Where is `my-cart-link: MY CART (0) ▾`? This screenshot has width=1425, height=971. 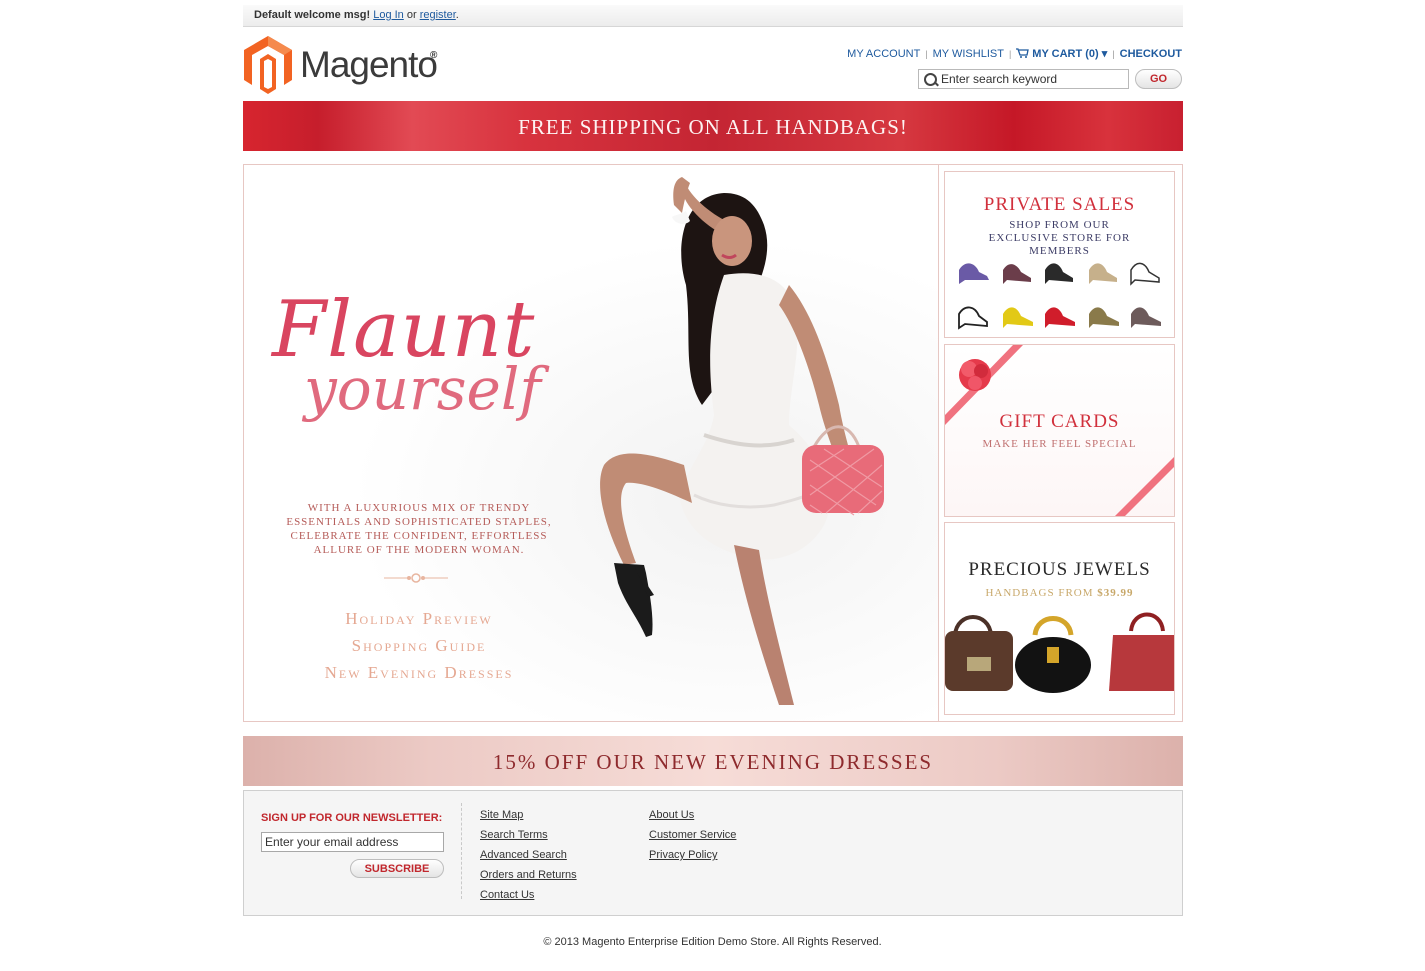
my-cart-link: MY CART (0) ▾ is located at coordinates (1061, 54).